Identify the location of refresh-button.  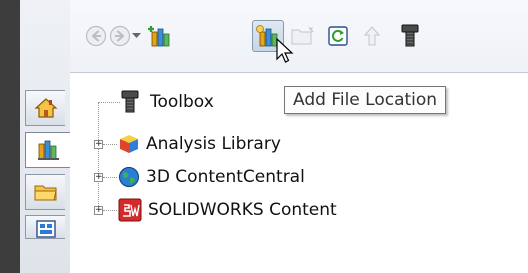
(338, 36).